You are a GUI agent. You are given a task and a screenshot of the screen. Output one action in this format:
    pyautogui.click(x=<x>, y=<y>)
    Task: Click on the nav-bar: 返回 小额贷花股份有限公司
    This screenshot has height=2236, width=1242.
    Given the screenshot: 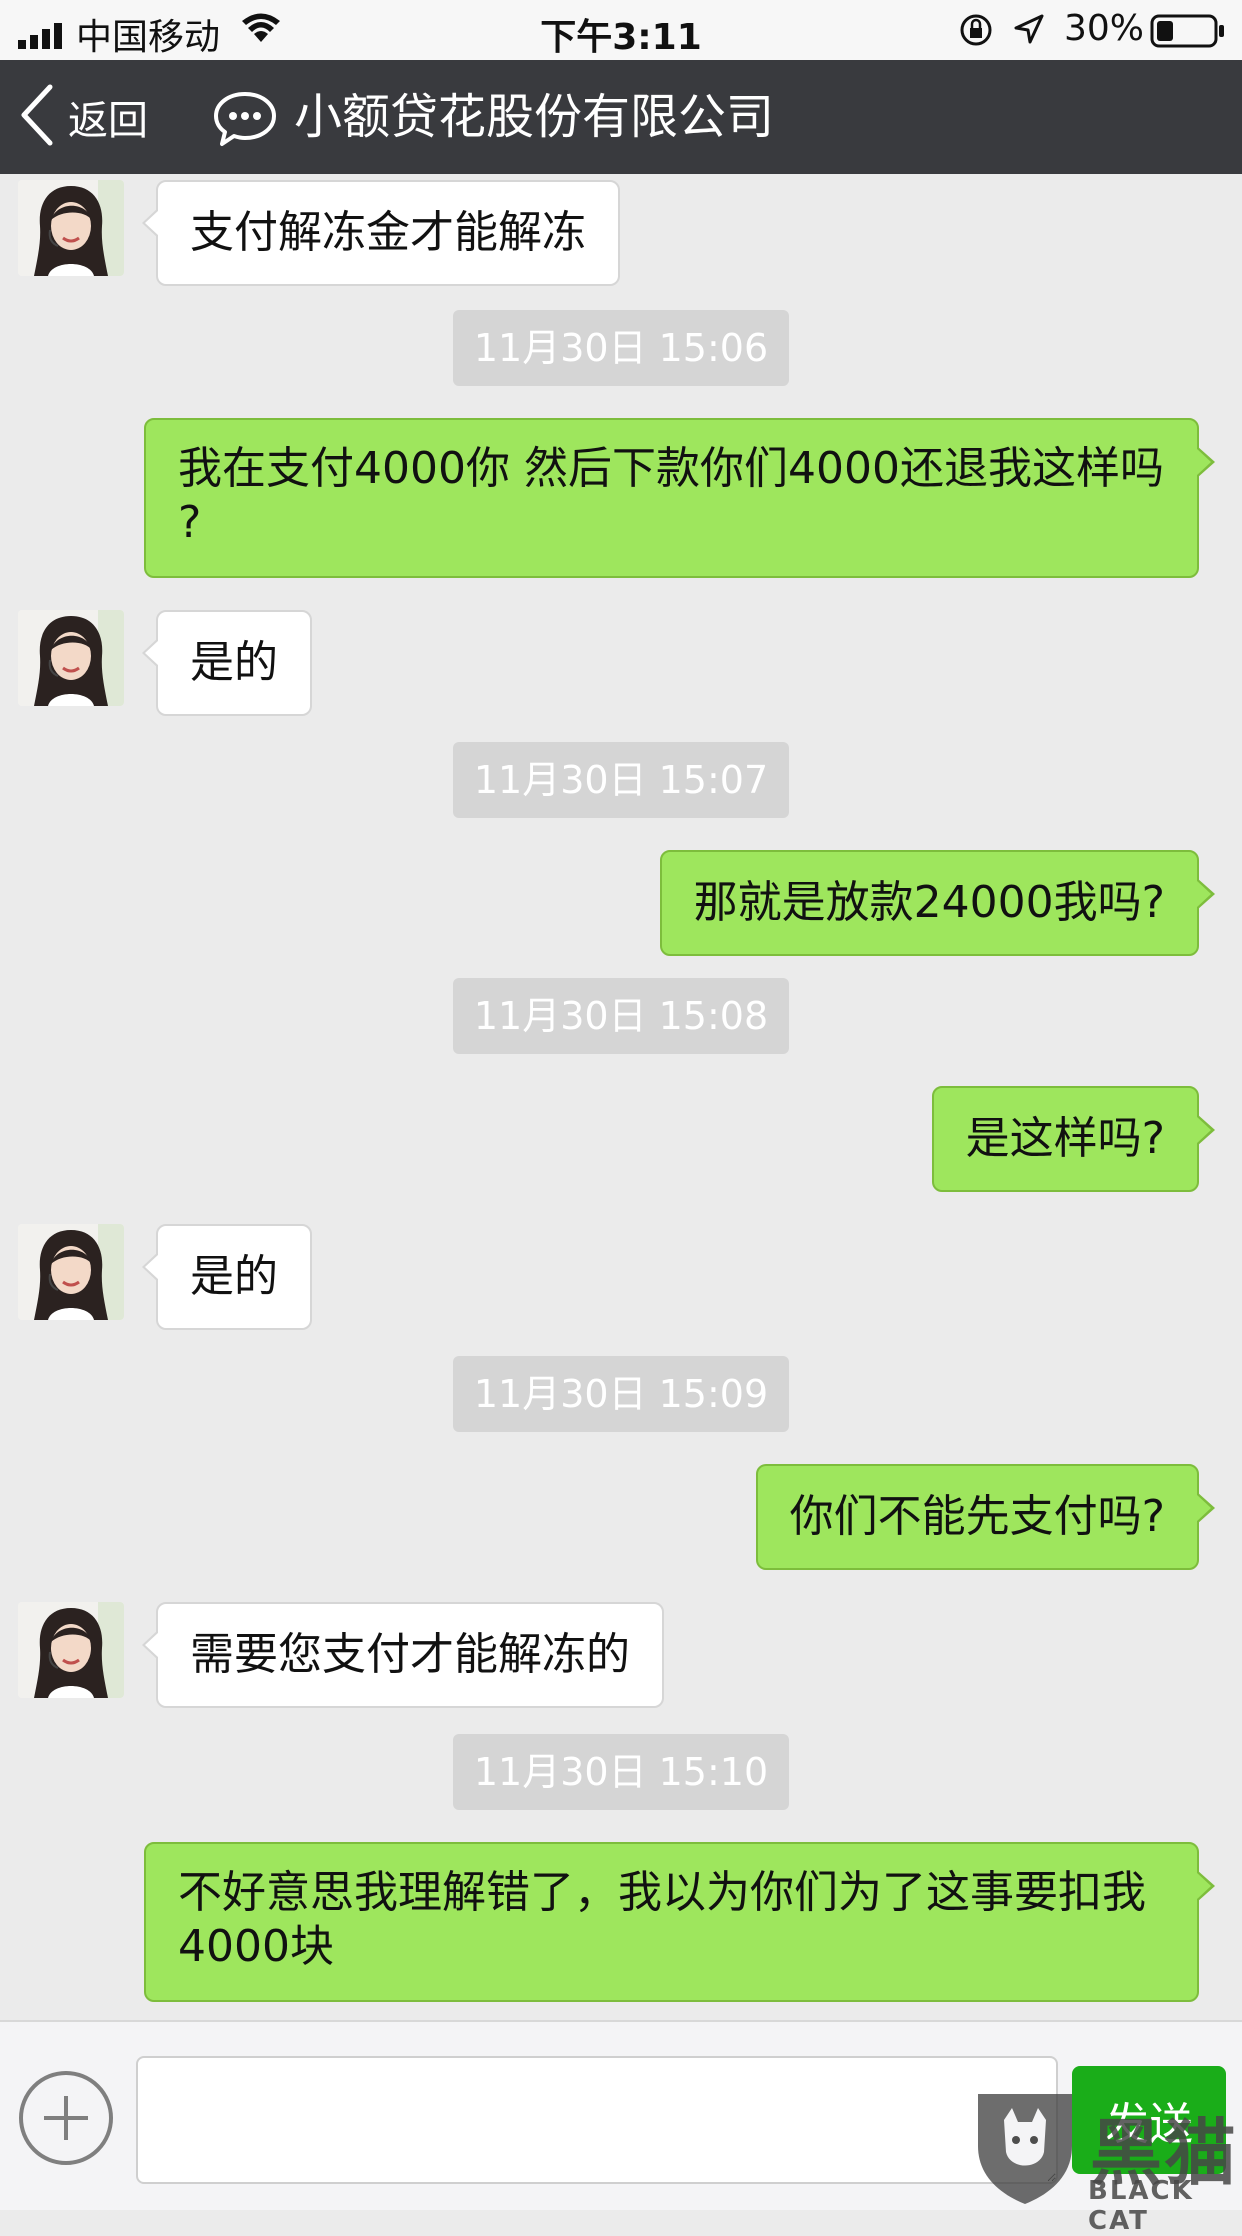 What is the action you would take?
    pyautogui.click(x=621, y=117)
    